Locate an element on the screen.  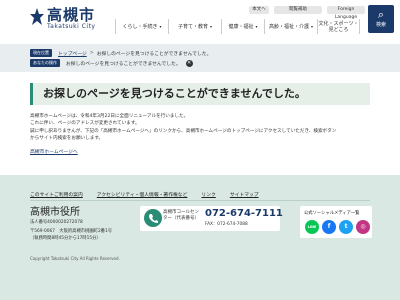
skip-to-content-link: 本文へ is located at coordinates (259, 10).